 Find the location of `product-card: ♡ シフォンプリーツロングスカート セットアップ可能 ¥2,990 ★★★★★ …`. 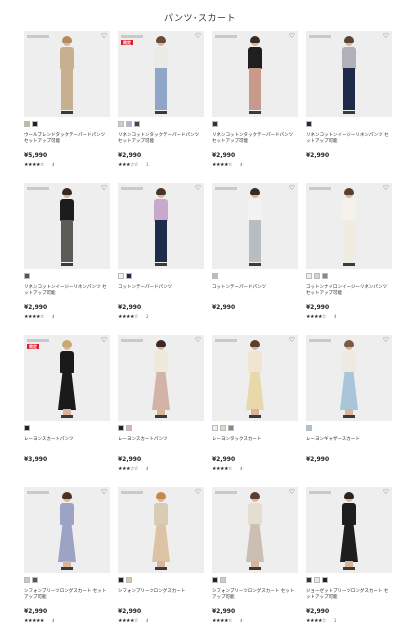

product-card: ♡ シフォンプリーツロングスカート セットアップ可能 ¥2,990 ★★★★★ … is located at coordinates (67, 563).